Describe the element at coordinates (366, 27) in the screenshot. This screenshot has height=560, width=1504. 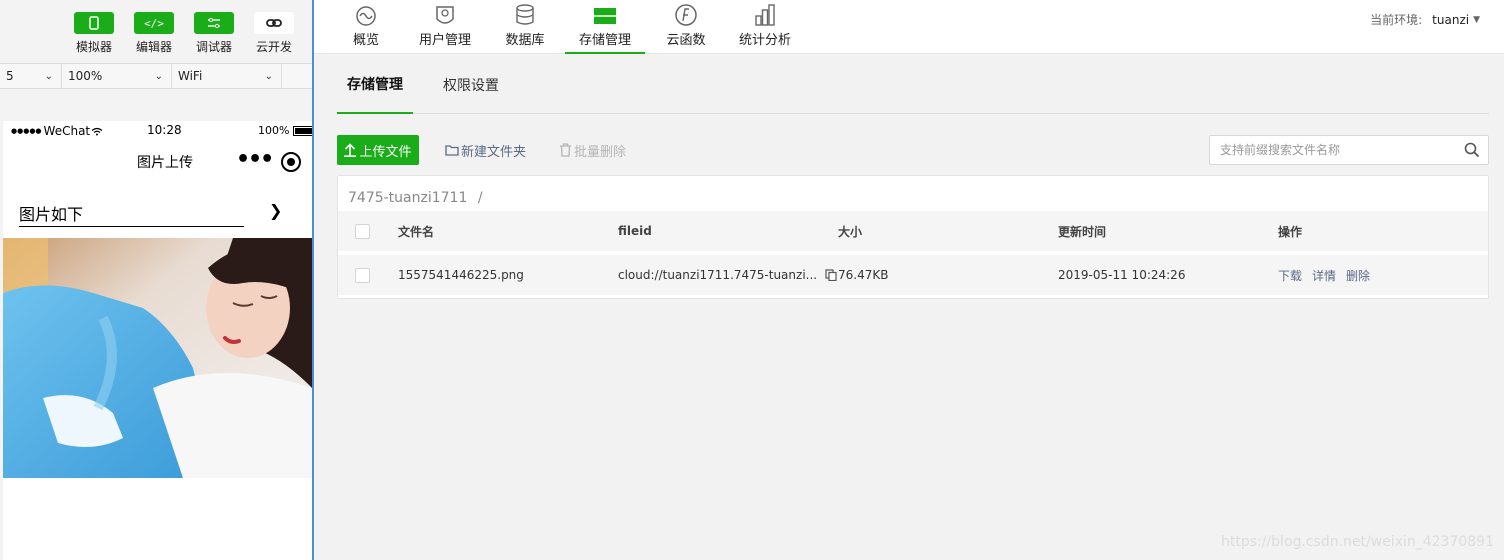
I see `nav-overview: 概览` at that location.